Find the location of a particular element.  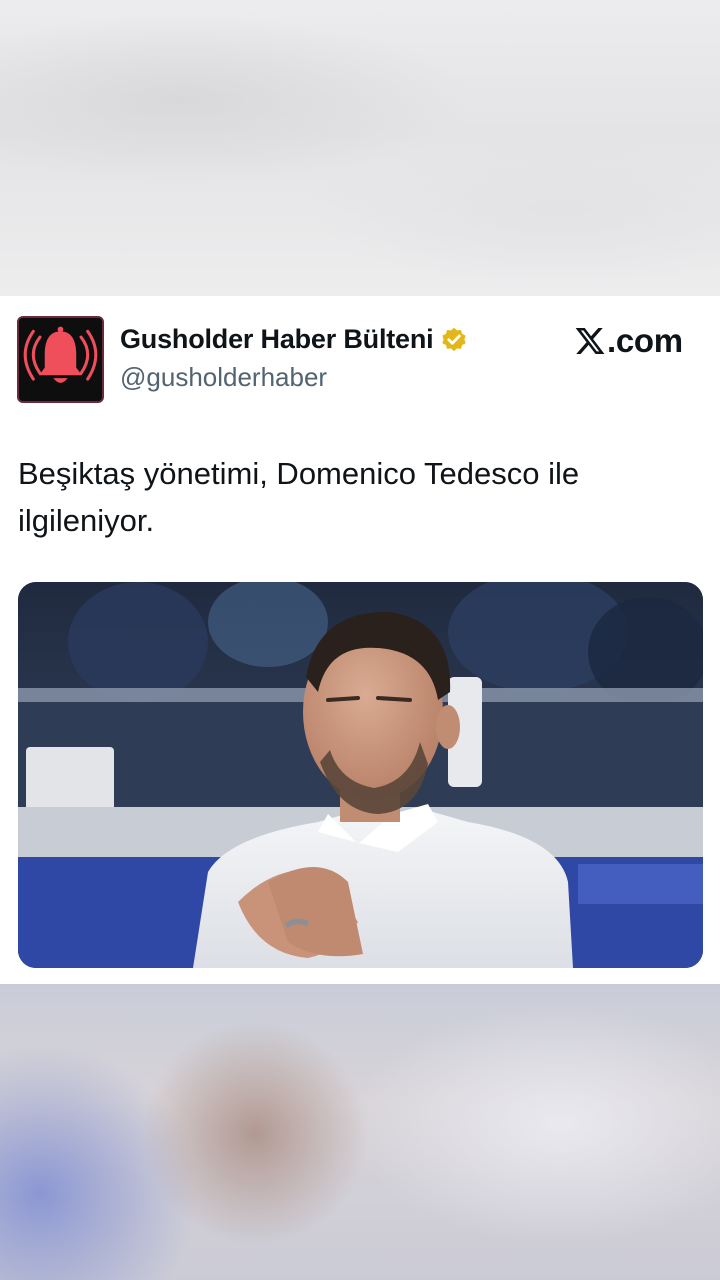

profile-avatar is located at coordinates (60, 359).